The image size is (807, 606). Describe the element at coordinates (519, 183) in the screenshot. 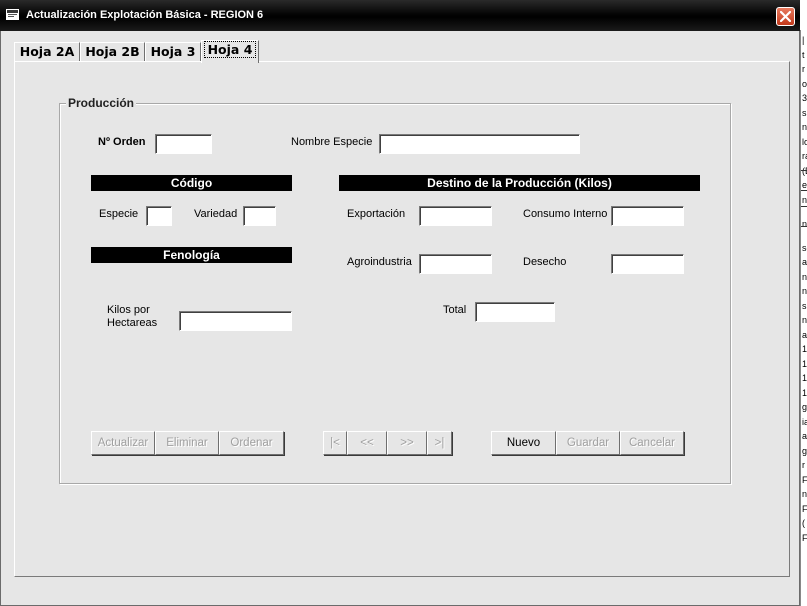

I see `destino-header: Destino de la Producción (Kilos)` at that location.